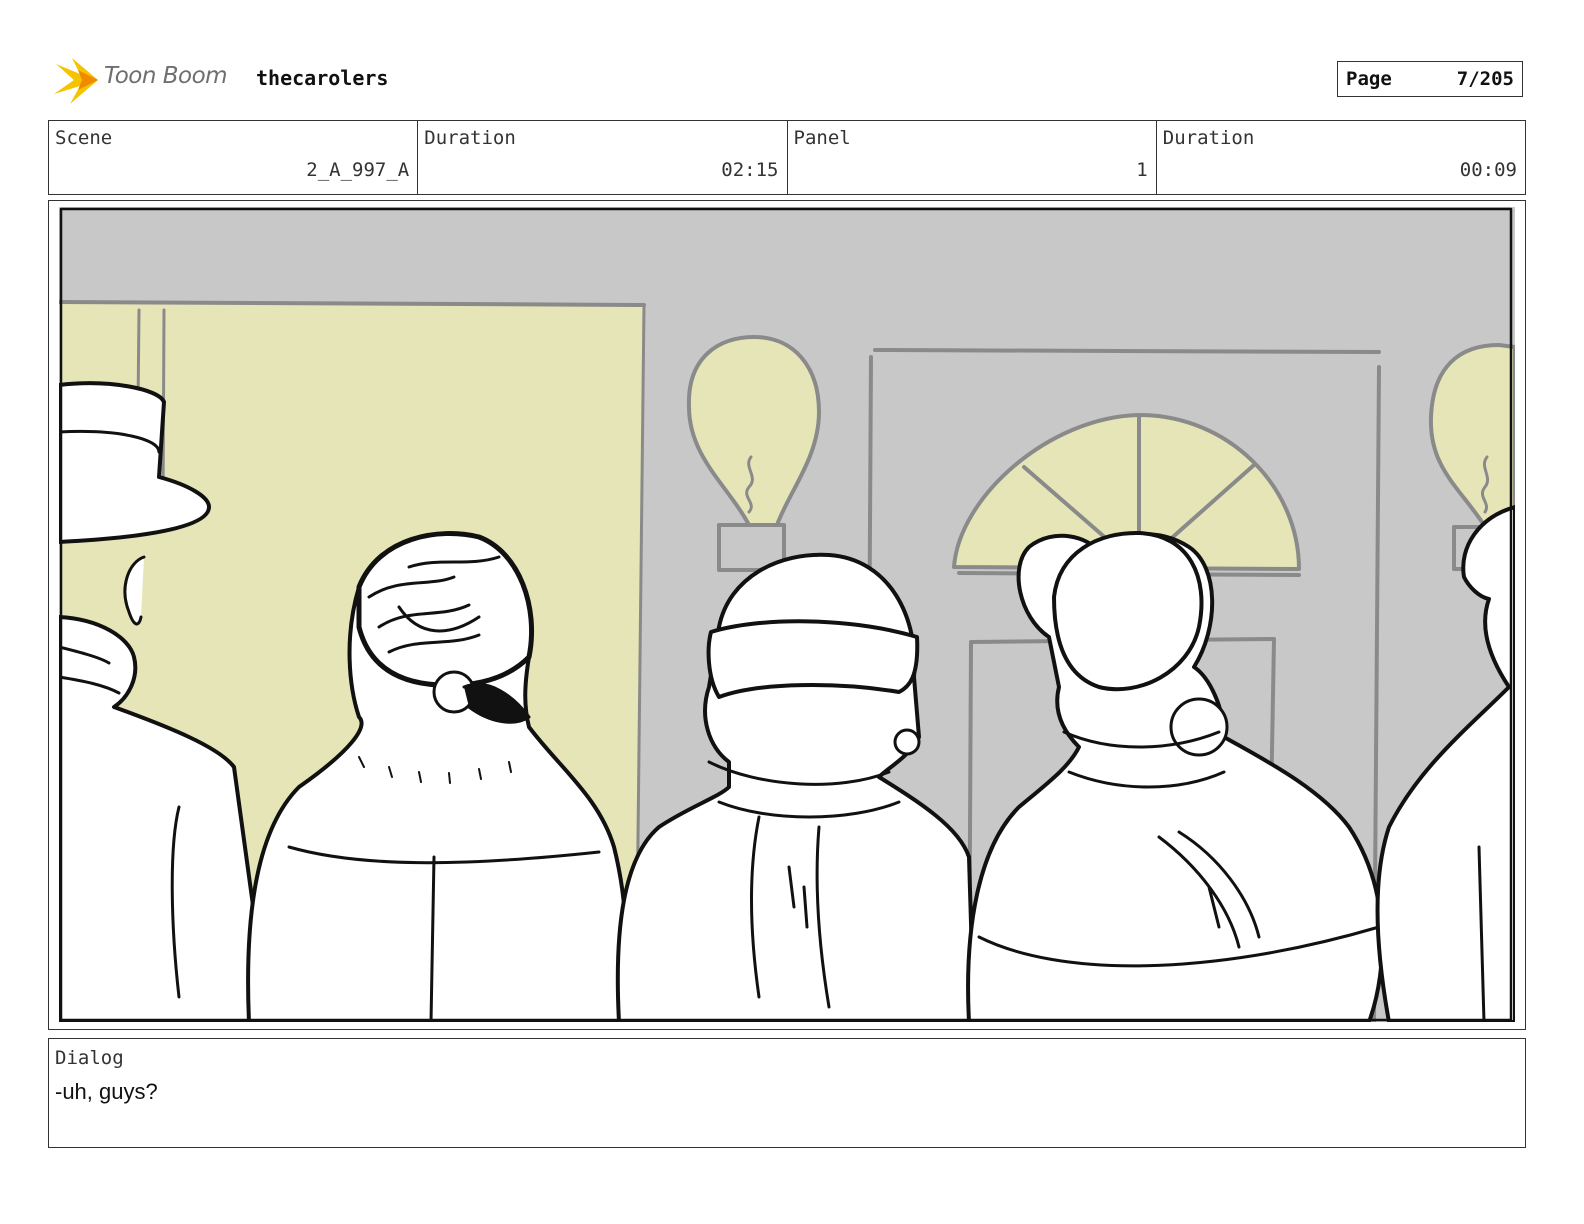 The width and height of the screenshot is (1584, 1224). I want to click on dialog-text: -uh, guys?, so click(106, 1091).